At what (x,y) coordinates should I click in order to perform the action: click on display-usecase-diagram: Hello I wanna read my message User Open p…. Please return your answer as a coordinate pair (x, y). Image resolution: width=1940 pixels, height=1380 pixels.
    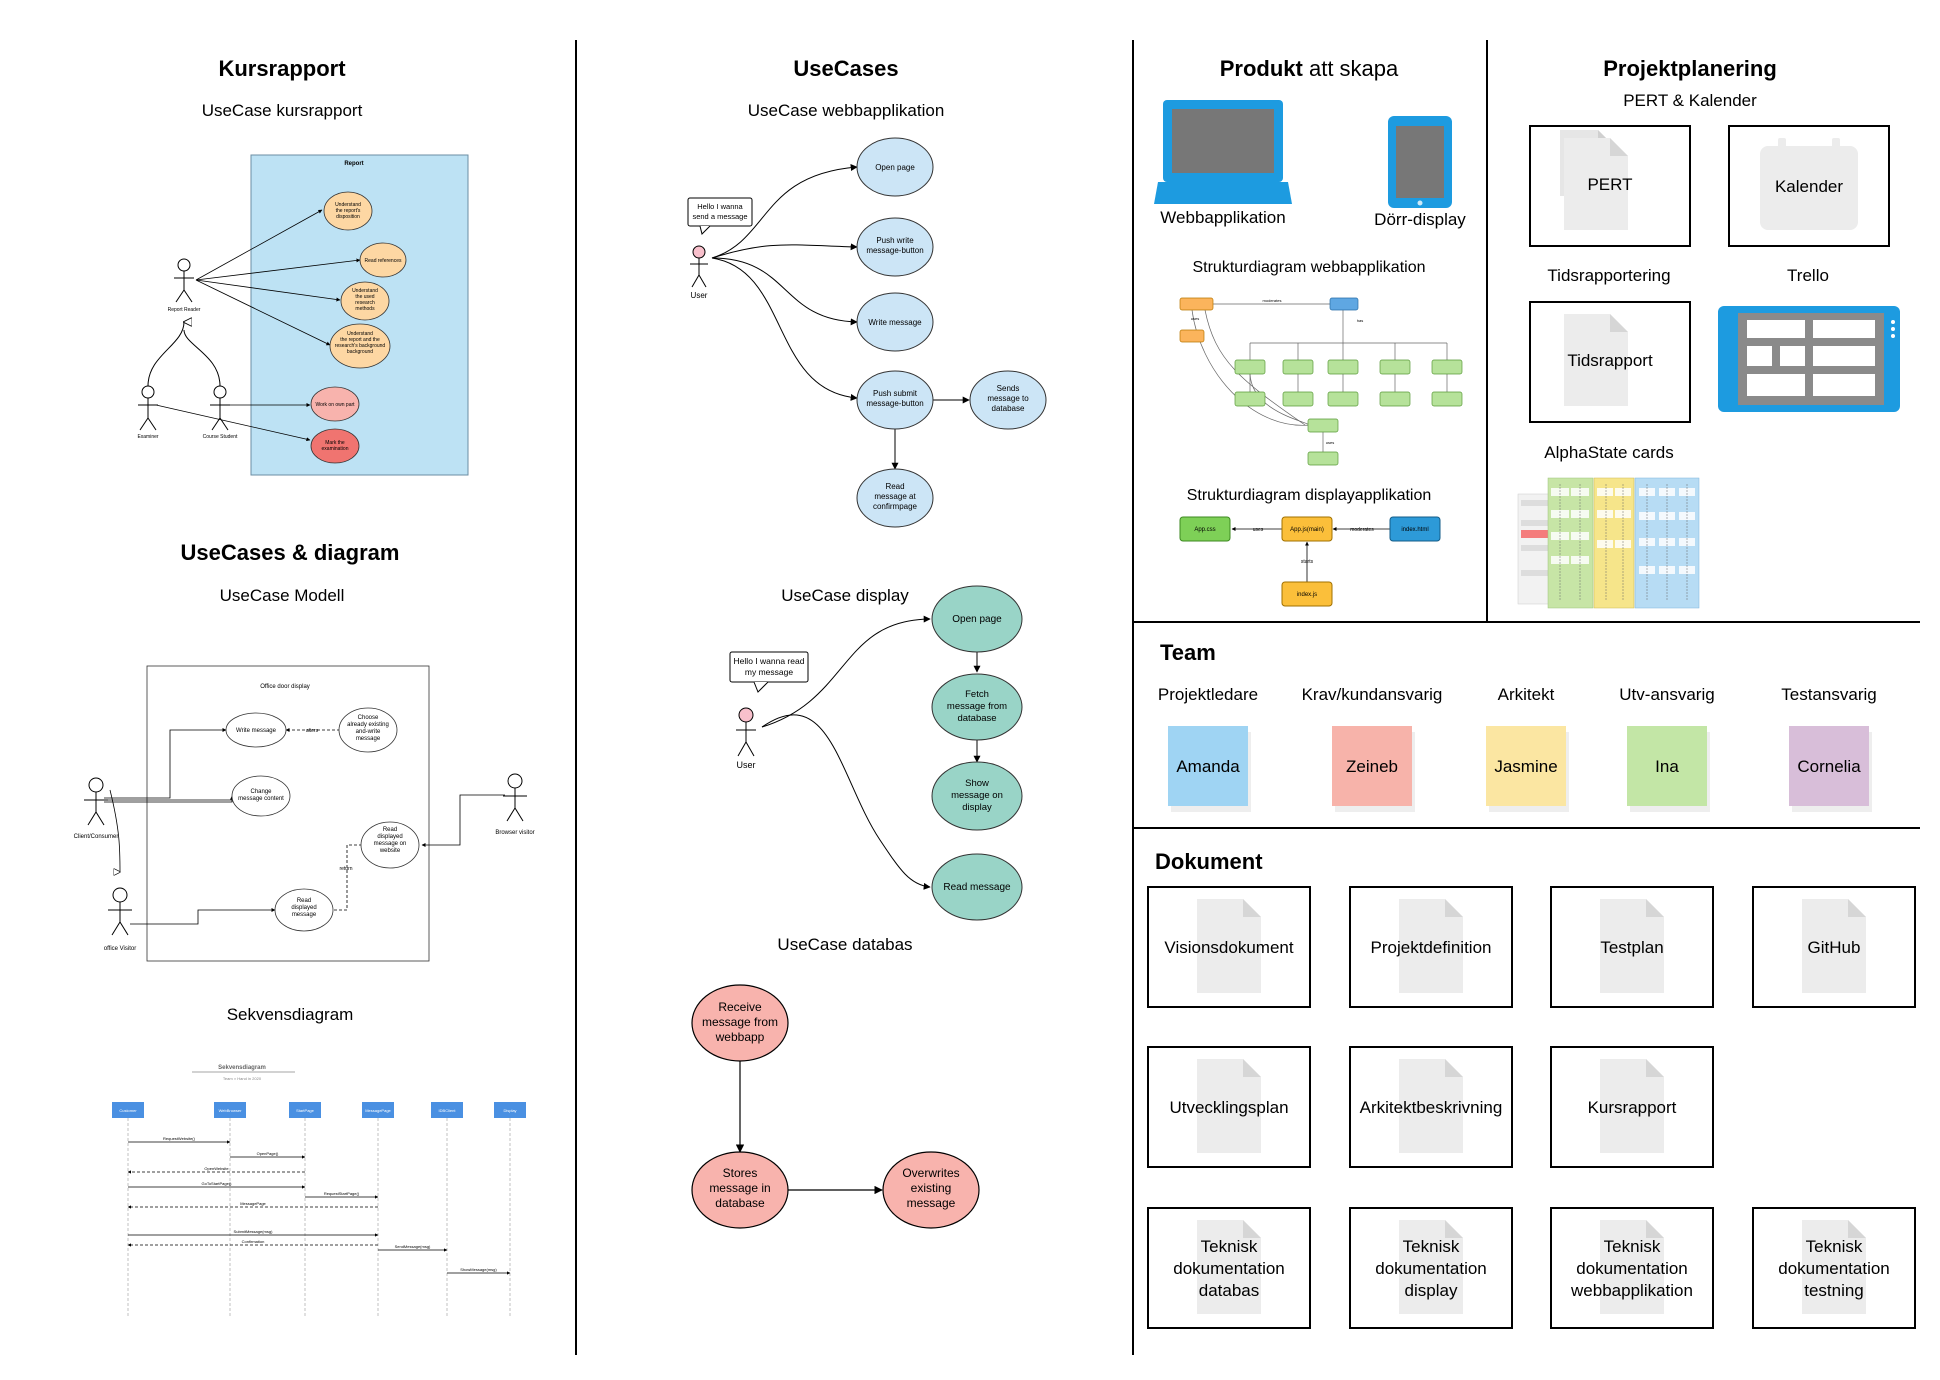
    Looking at the image, I should click on (876, 753).